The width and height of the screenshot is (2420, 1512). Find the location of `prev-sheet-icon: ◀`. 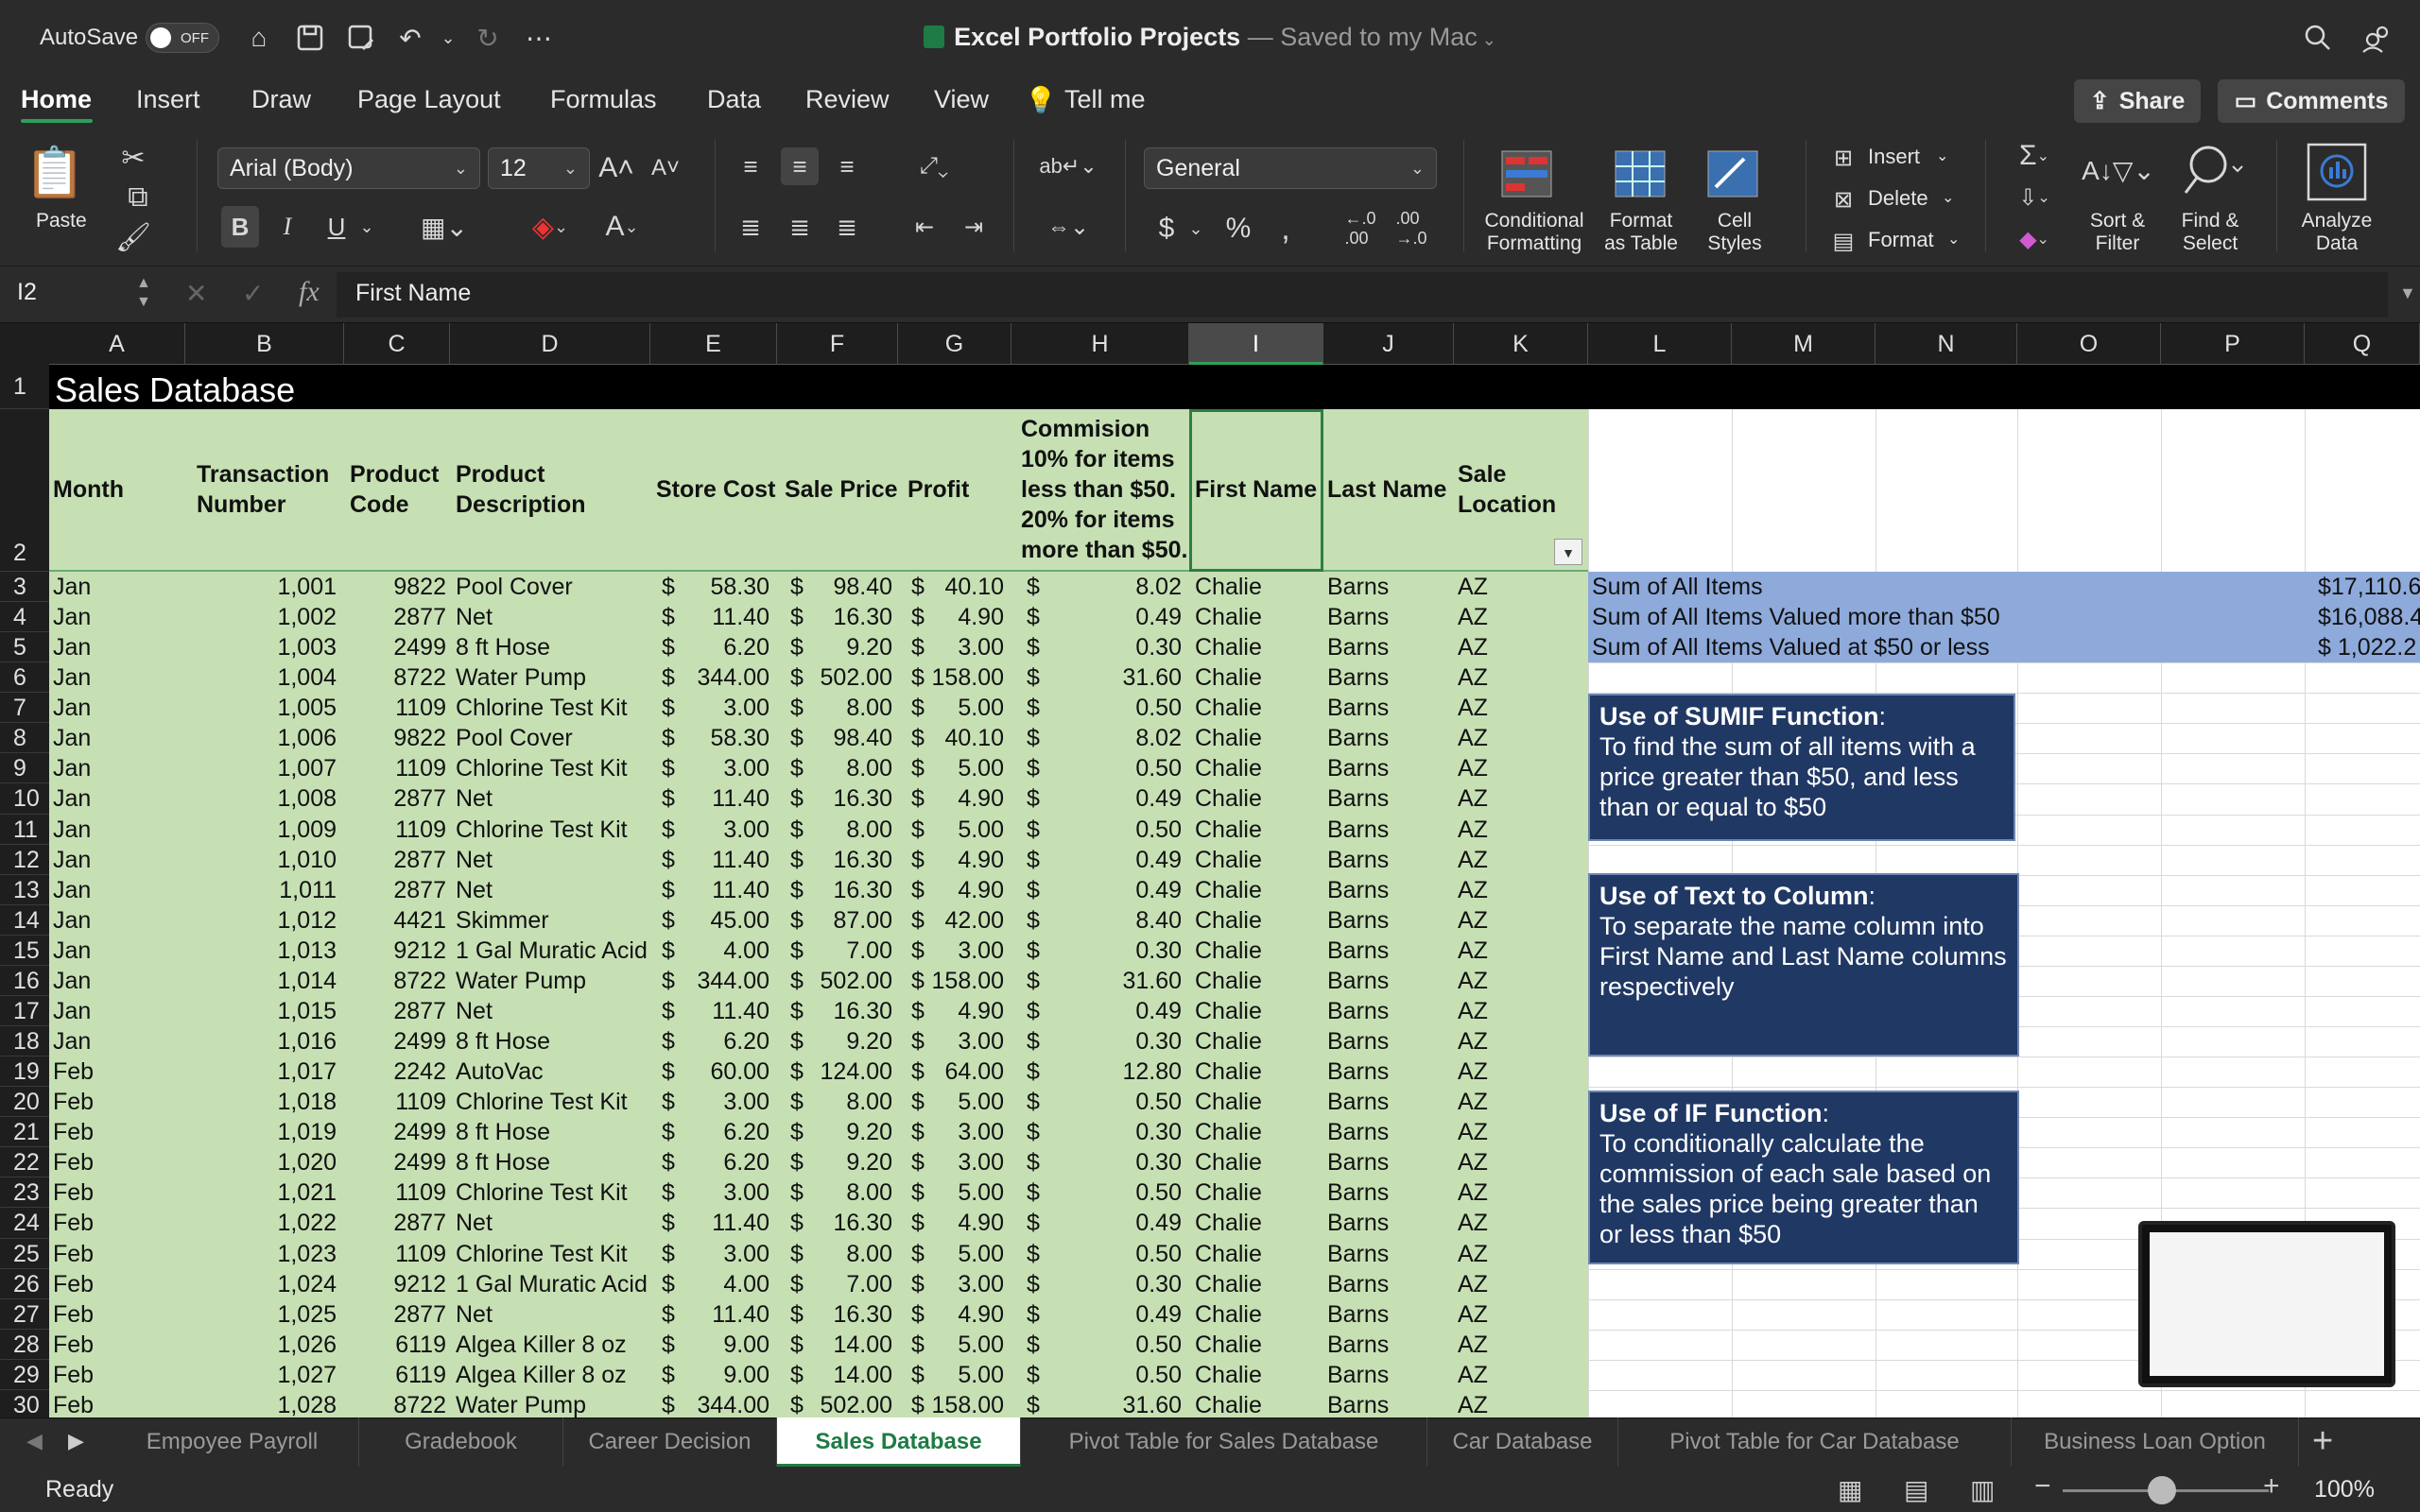

prev-sheet-icon: ◀ is located at coordinates (34, 1441).